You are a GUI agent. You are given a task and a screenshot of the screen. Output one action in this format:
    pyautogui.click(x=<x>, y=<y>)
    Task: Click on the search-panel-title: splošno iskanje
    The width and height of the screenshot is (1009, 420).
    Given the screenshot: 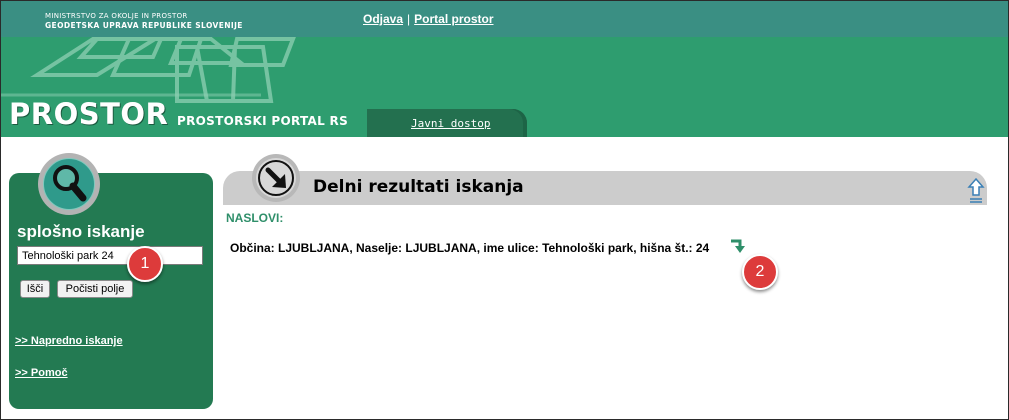 What is the action you would take?
    pyautogui.click(x=81, y=231)
    